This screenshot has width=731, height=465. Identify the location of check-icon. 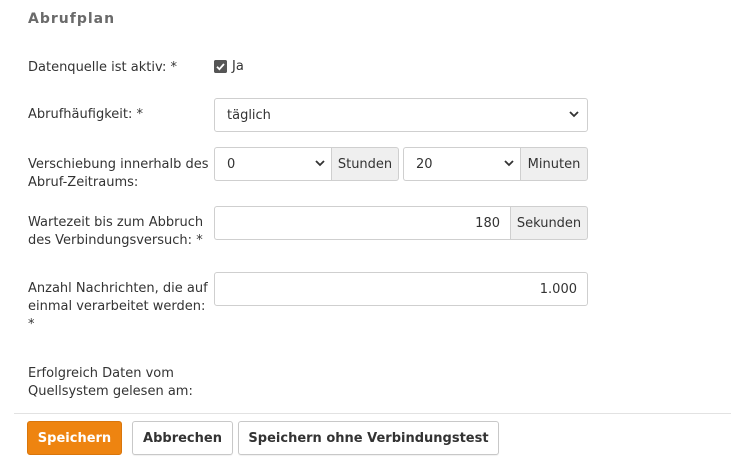
(220, 66).